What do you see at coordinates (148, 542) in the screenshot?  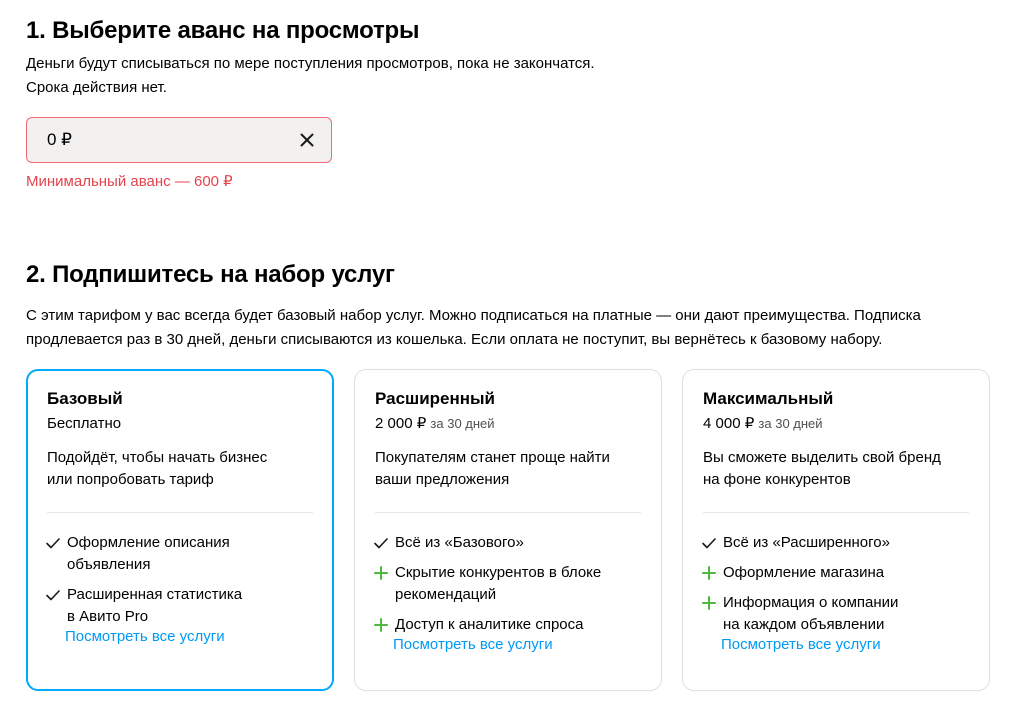 I see `plan-feature-line: Оформление описания` at bounding box center [148, 542].